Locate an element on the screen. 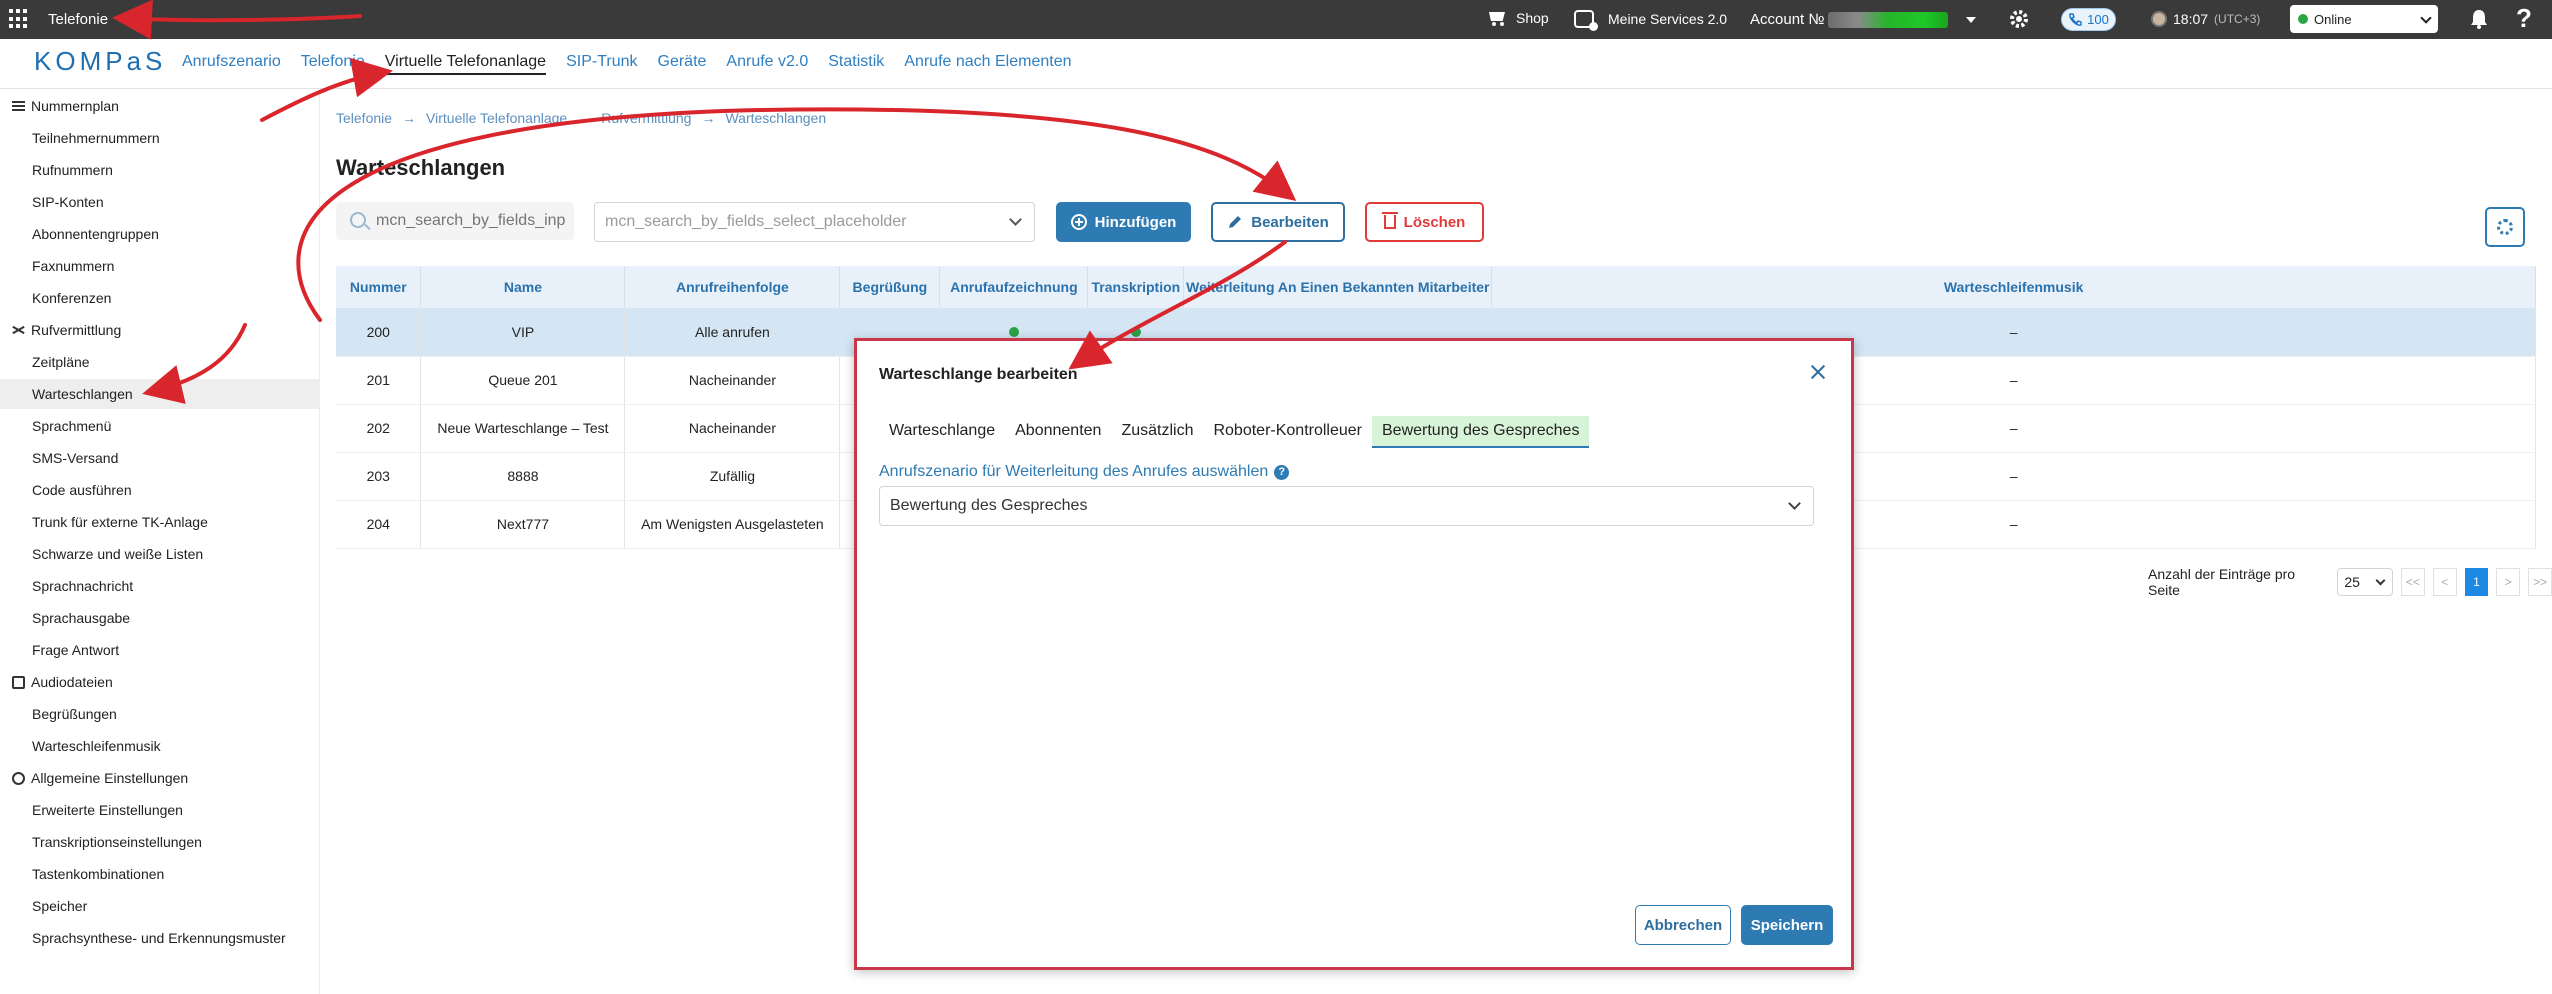 This screenshot has height=994, width=2552. sidebar-item-sip-konten: SIP-Konten is located at coordinates (68, 202).